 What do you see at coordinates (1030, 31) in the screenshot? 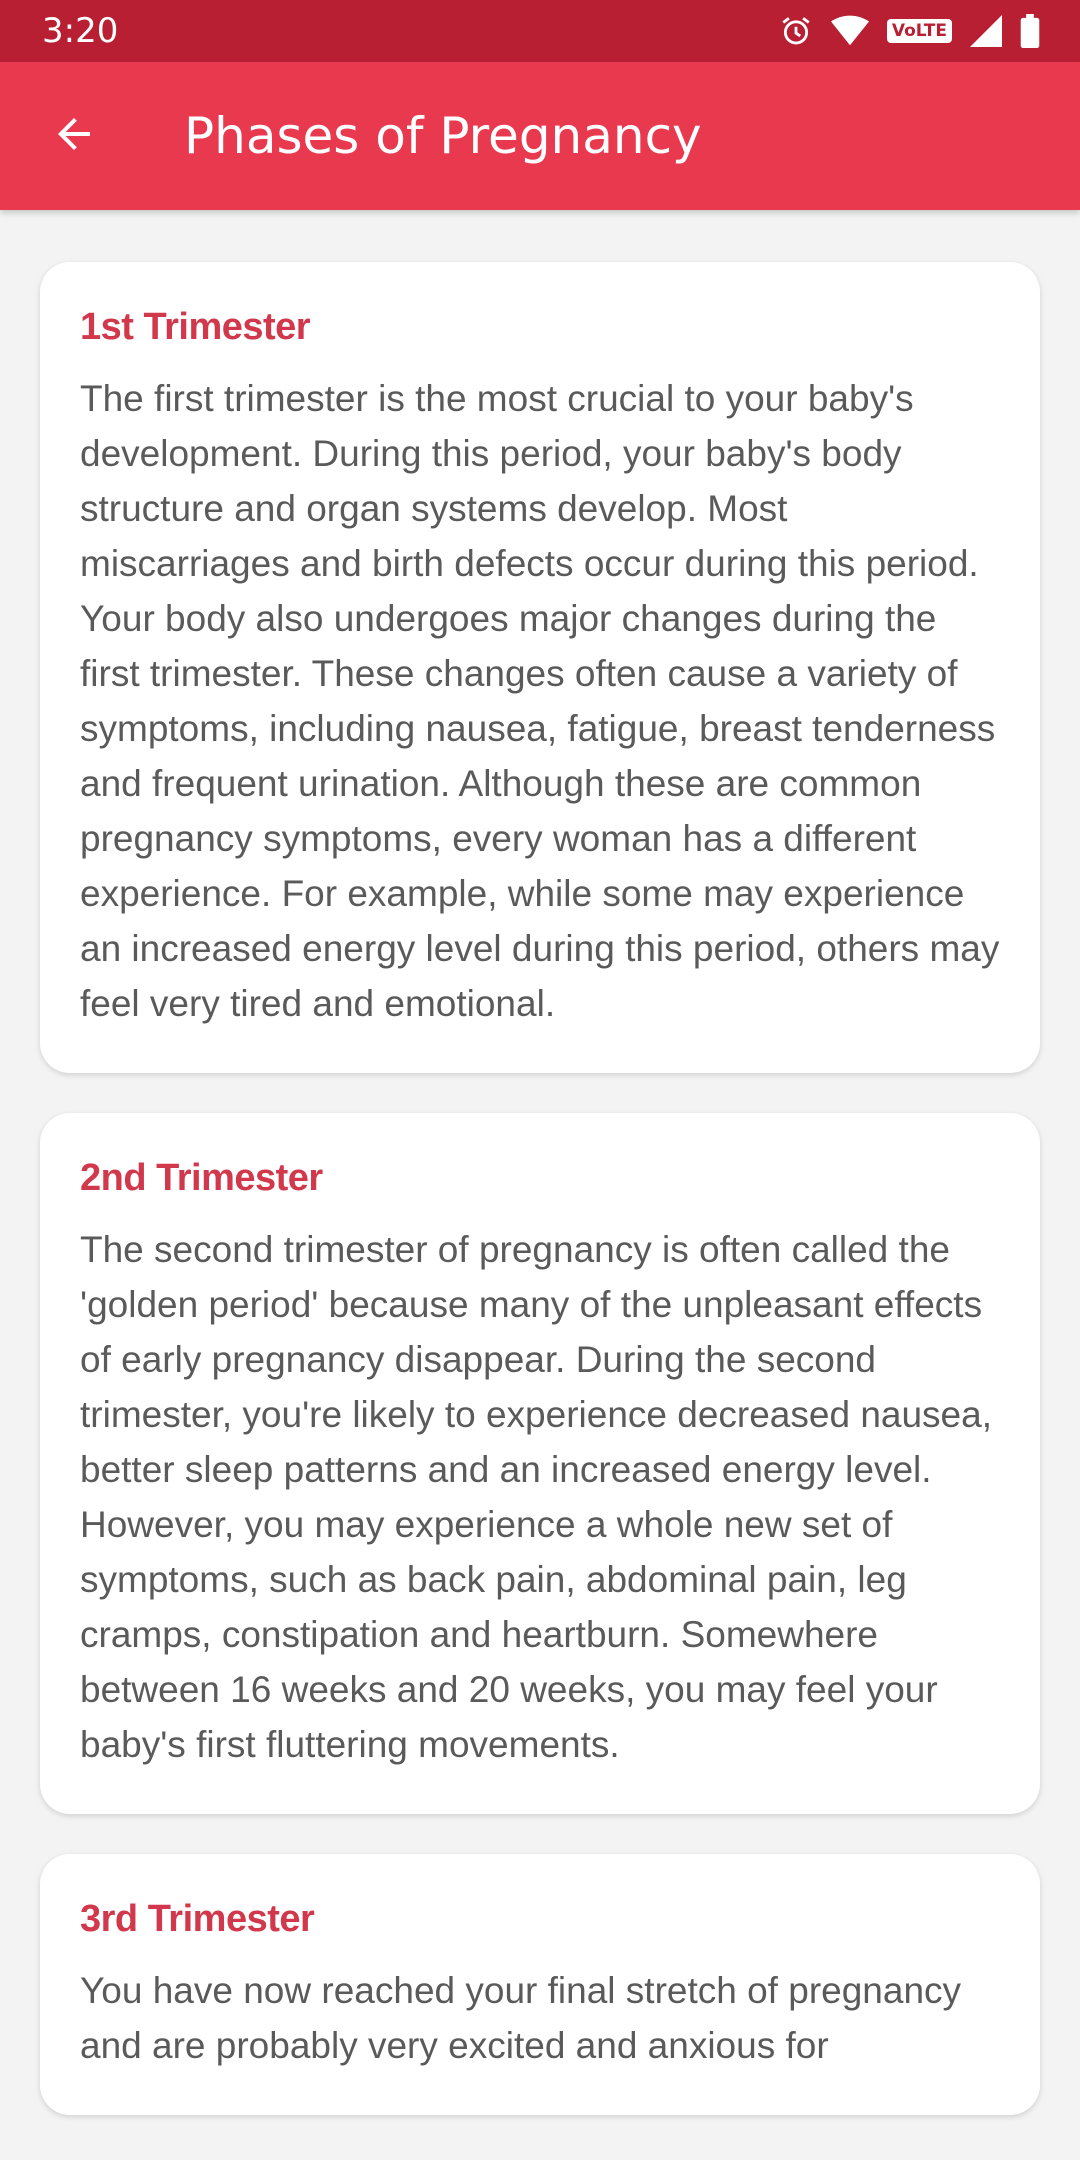
I see `battery-icon` at bounding box center [1030, 31].